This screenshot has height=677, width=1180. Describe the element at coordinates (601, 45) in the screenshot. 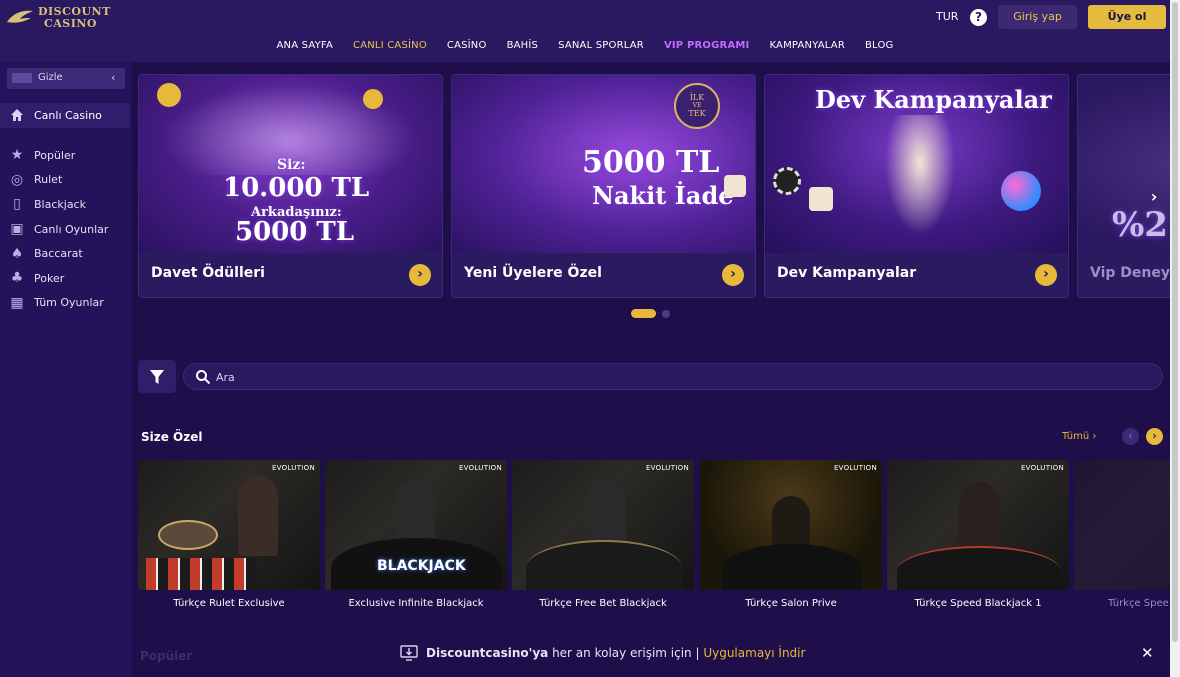

I see `nav-virtual-sports: SANAL SPORLAR` at that location.